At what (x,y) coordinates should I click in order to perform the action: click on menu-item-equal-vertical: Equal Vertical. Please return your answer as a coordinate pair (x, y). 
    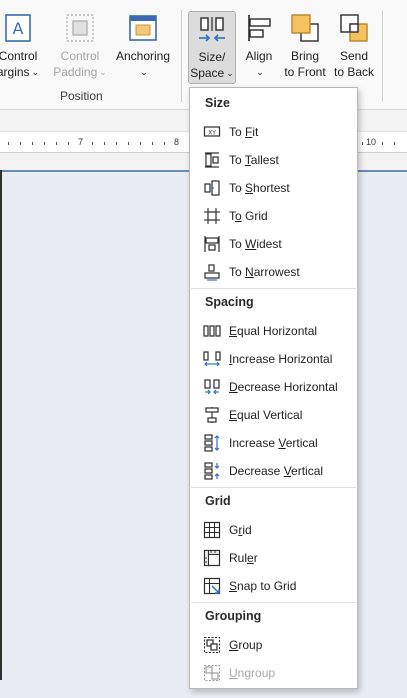
    Looking at the image, I should click on (273, 415).